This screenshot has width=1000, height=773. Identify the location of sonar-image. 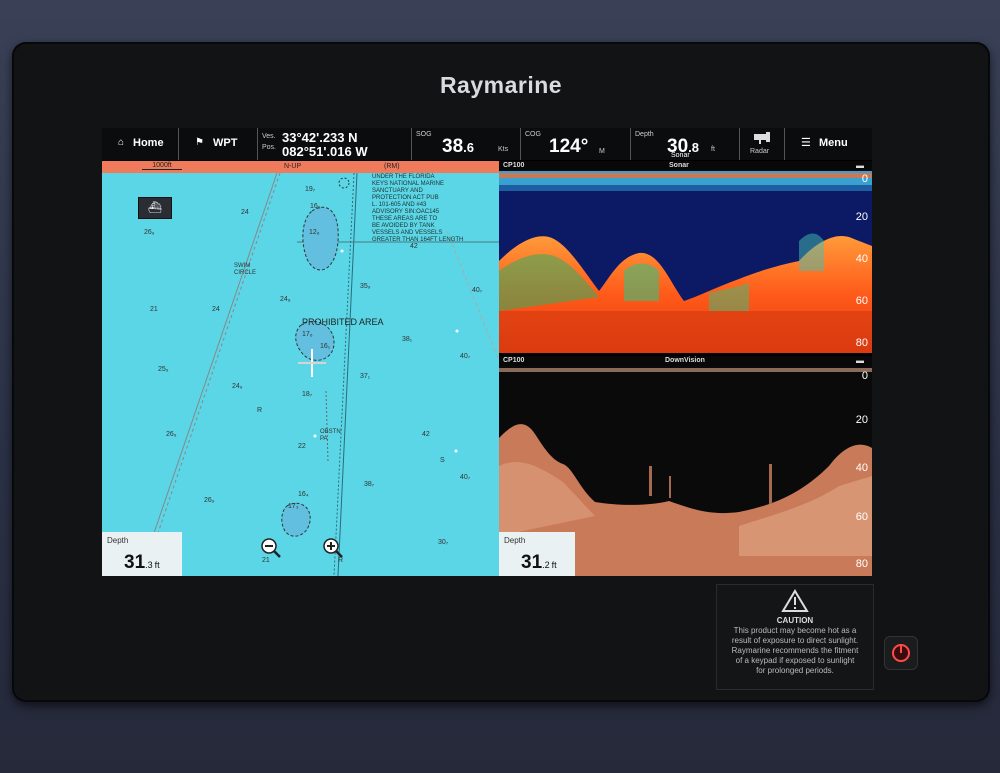
(685, 262).